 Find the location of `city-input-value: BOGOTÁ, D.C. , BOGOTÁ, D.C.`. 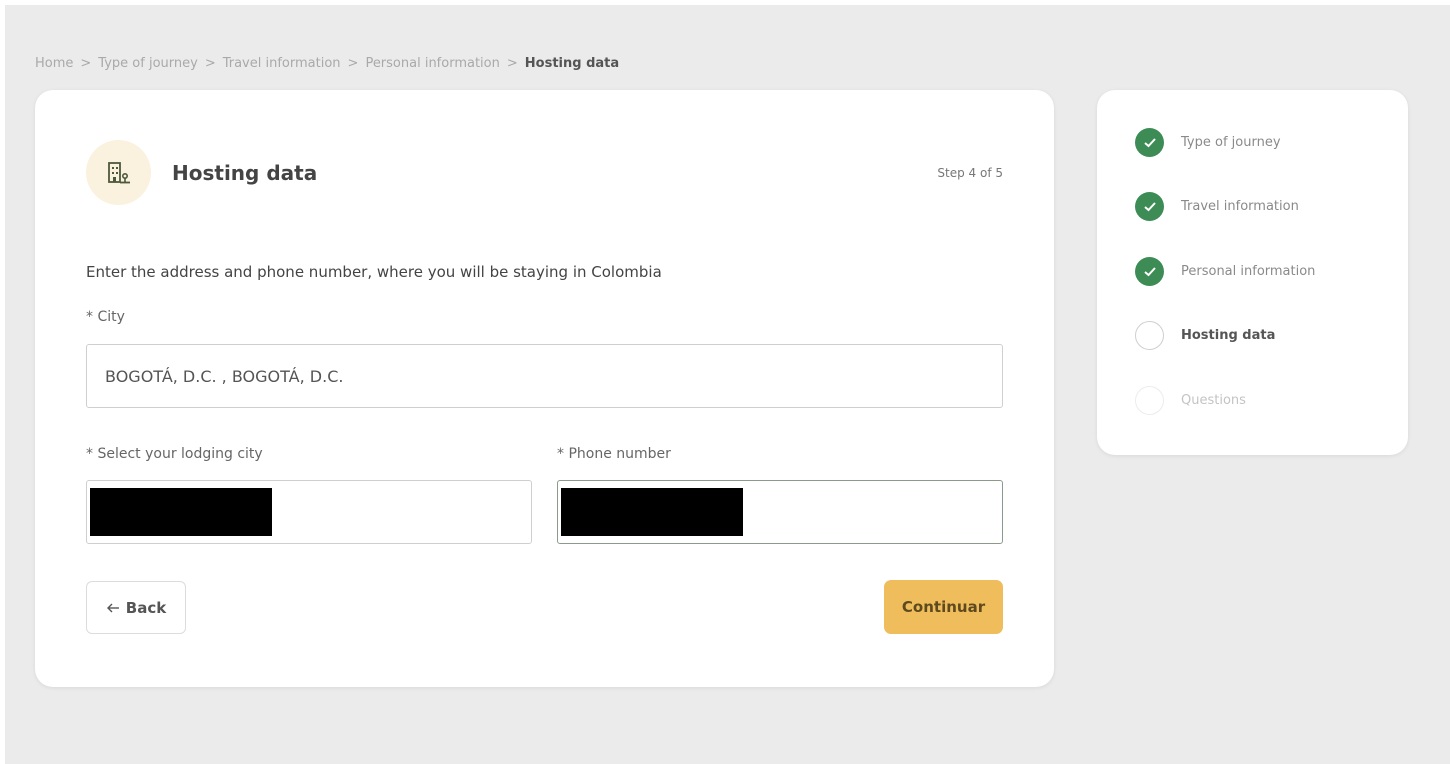

city-input-value: BOGOTÁ, D.C. , BOGOTÁ, D.C. is located at coordinates (224, 376).